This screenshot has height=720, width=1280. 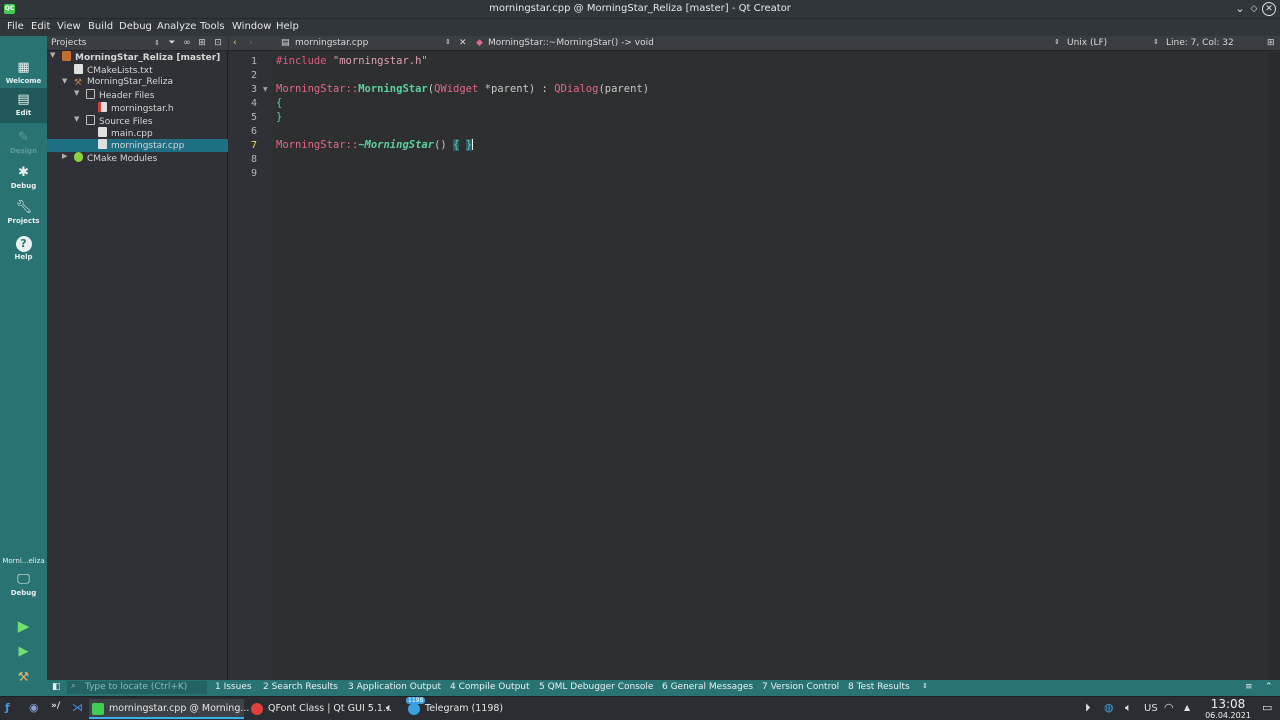 I want to click on mode-projects: 🔧︎ Projects, so click(x=23, y=213).